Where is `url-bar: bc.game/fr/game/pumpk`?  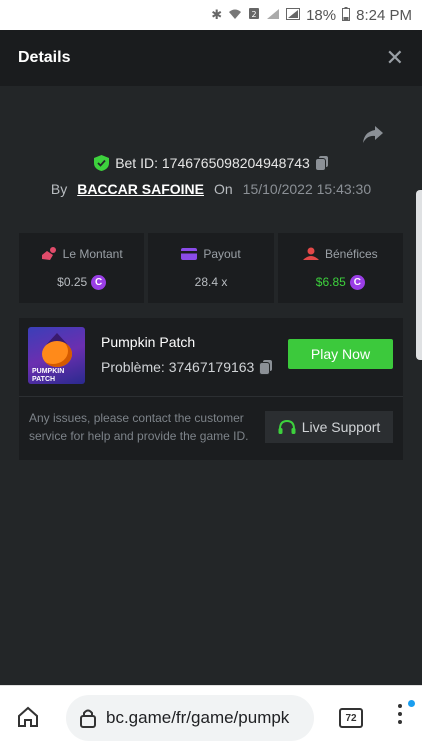 url-bar: bc.game/fr/game/pumpk is located at coordinates (190, 718).